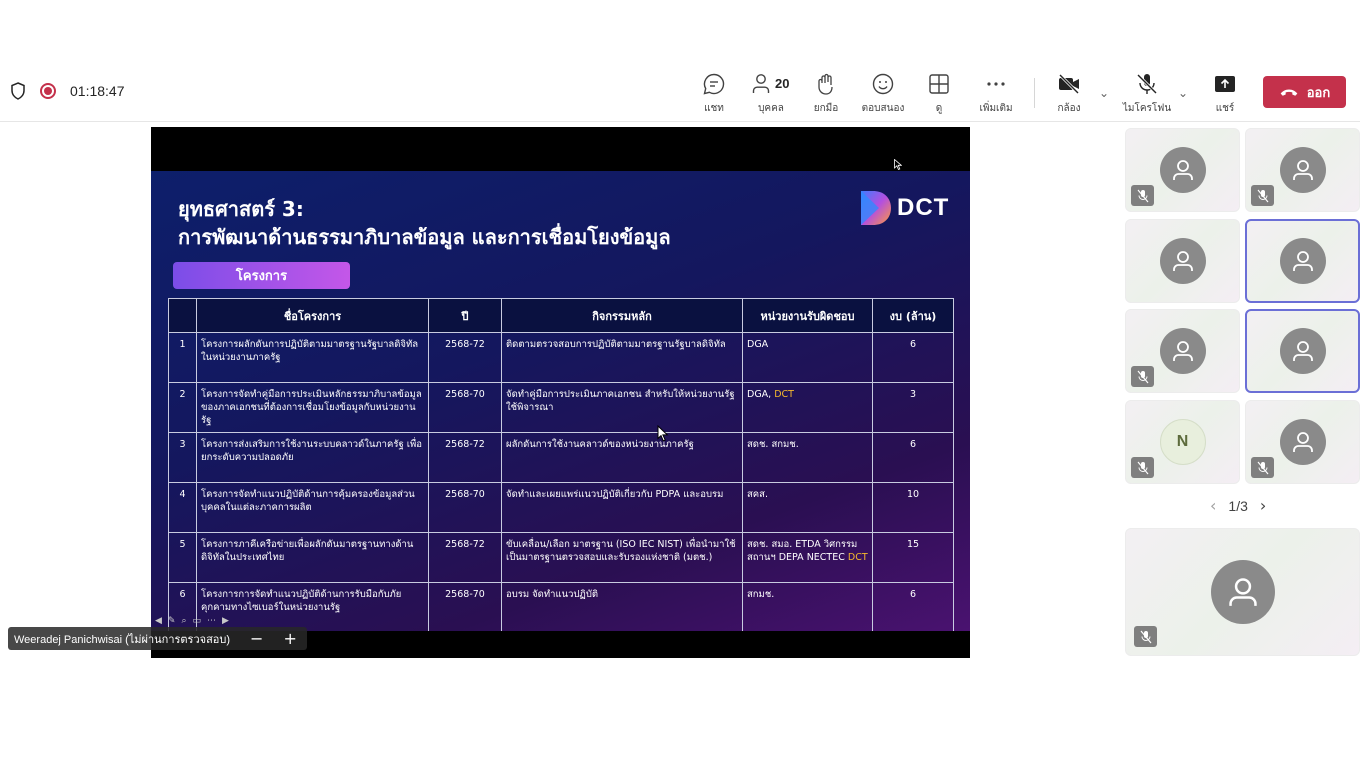  What do you see at coordinates (158, 621) in the screenshot?
I see `prev-slide-icon: ◀` at bounding box center [158, 621].